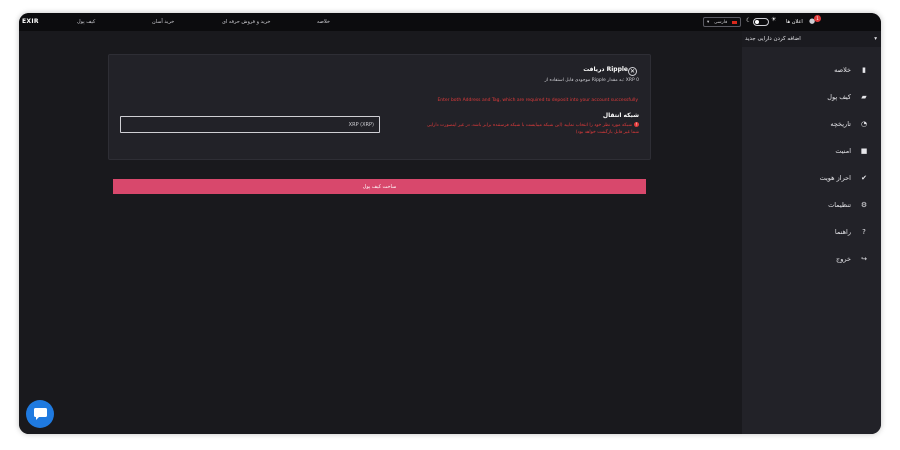 Image resolution: width=900 pixels, height=450 pixels. What do you see at coordinates (774, 19) in the screenshot?
I see `sun-icon: ☀` at bounding box center [774, 19].